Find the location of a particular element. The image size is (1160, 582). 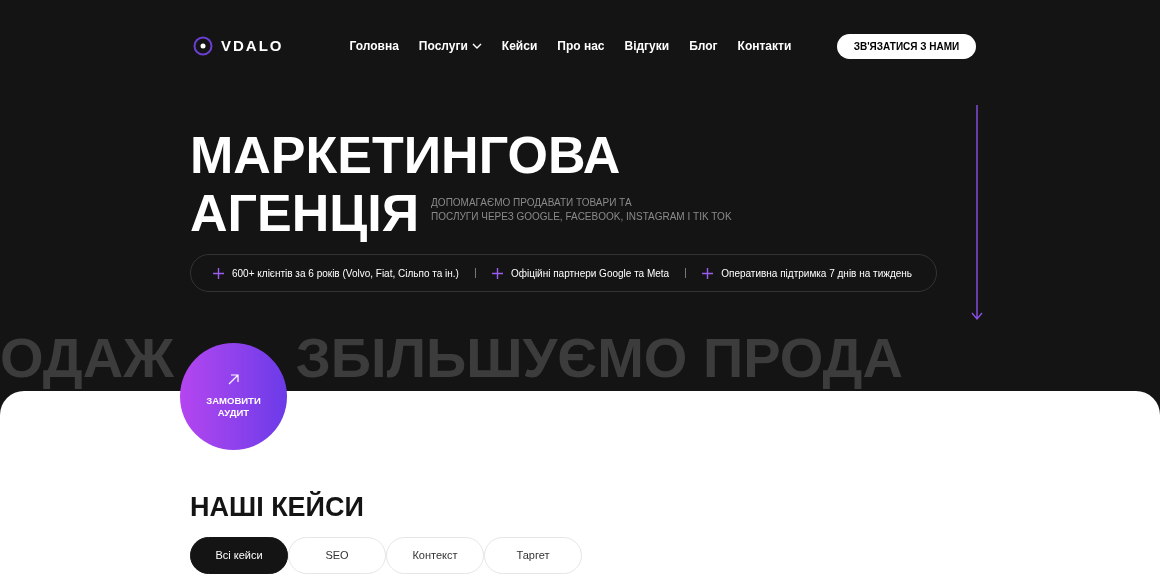

nav-link: Послуги is located at coordinates (450, 46).